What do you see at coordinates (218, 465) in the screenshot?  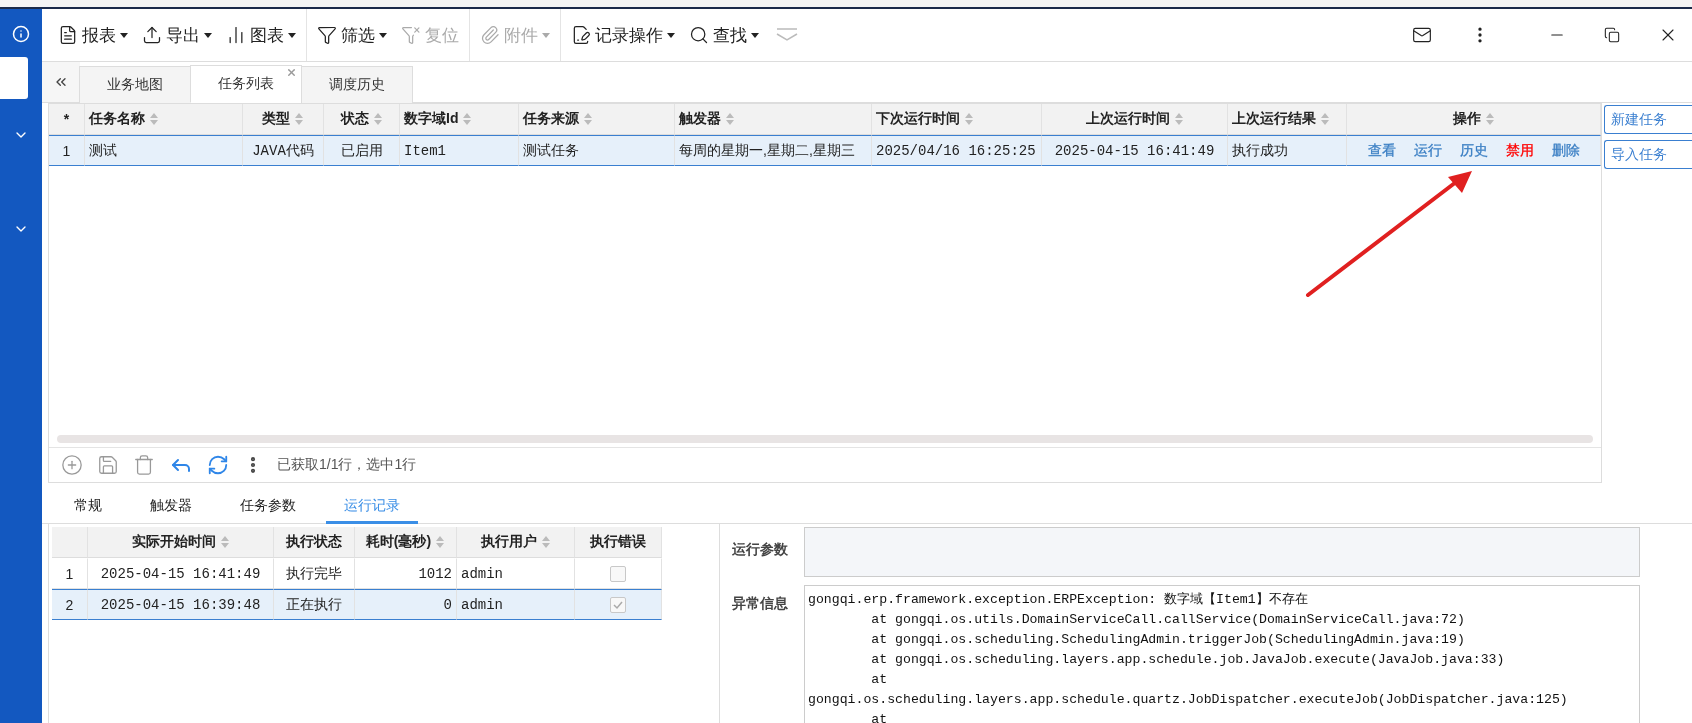 I see `refresh-icon` at bounding box center [218, 465].